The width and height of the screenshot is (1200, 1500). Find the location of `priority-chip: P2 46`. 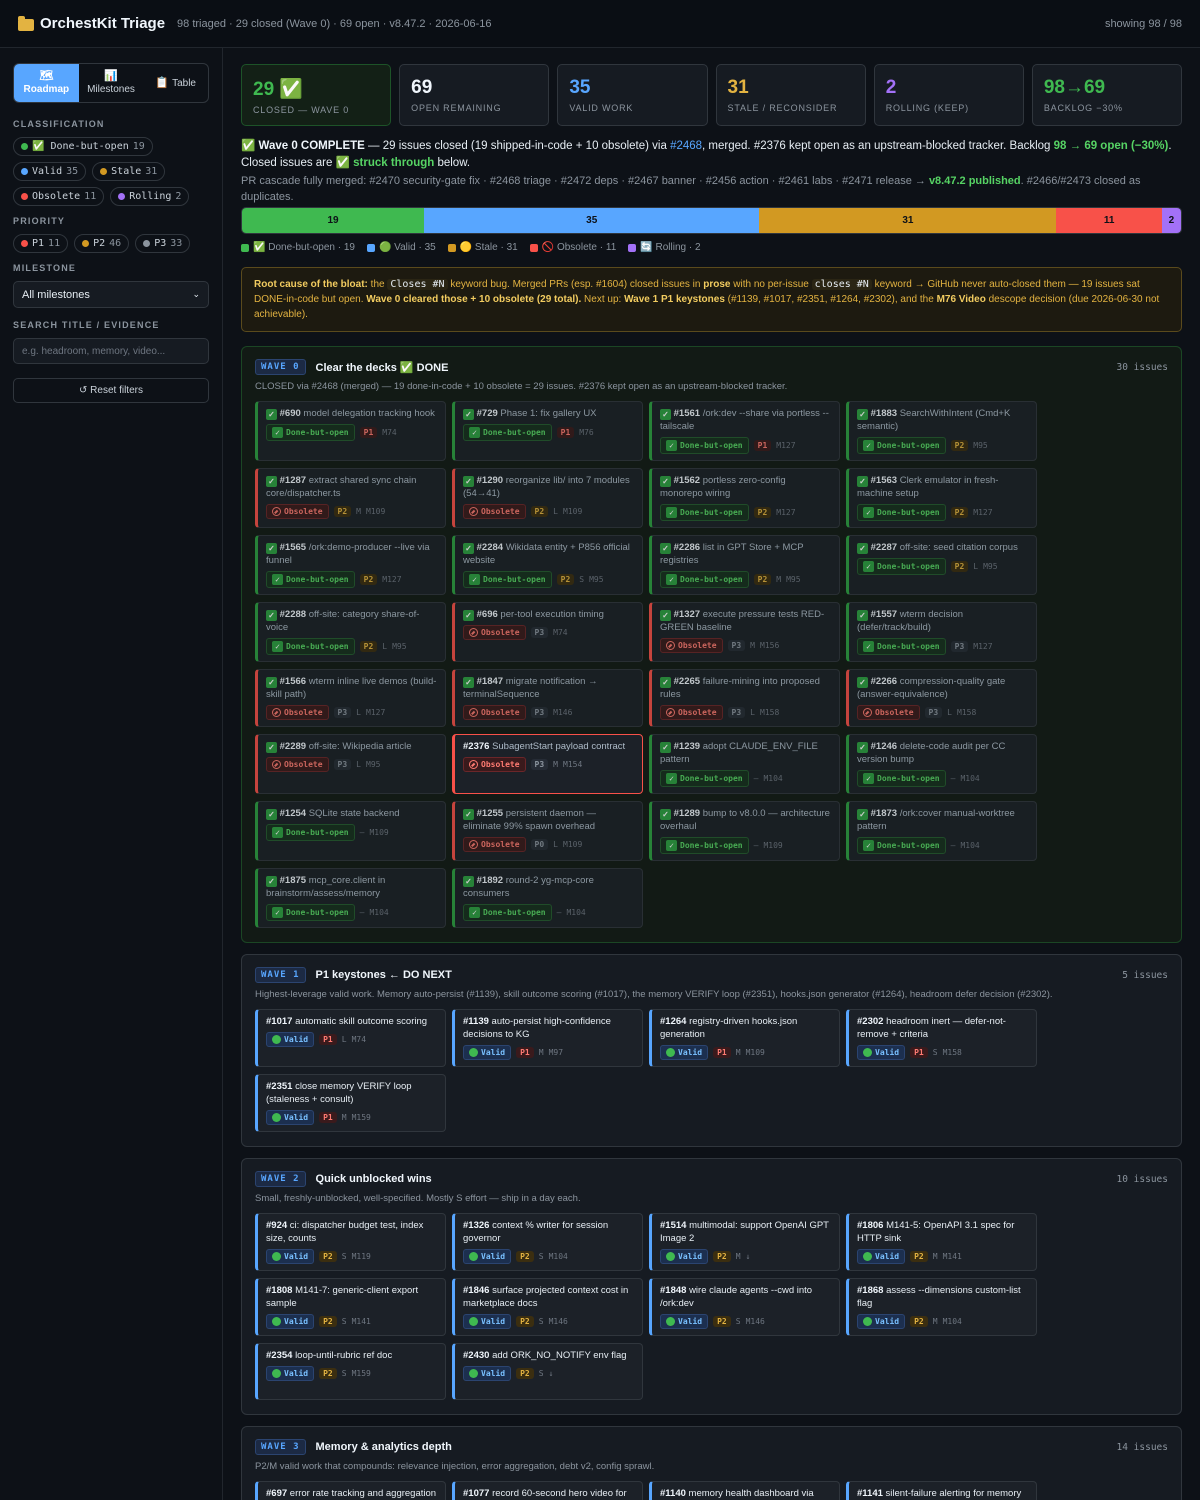

priority-chip: P2 46 is located at coordinates (102, 243).